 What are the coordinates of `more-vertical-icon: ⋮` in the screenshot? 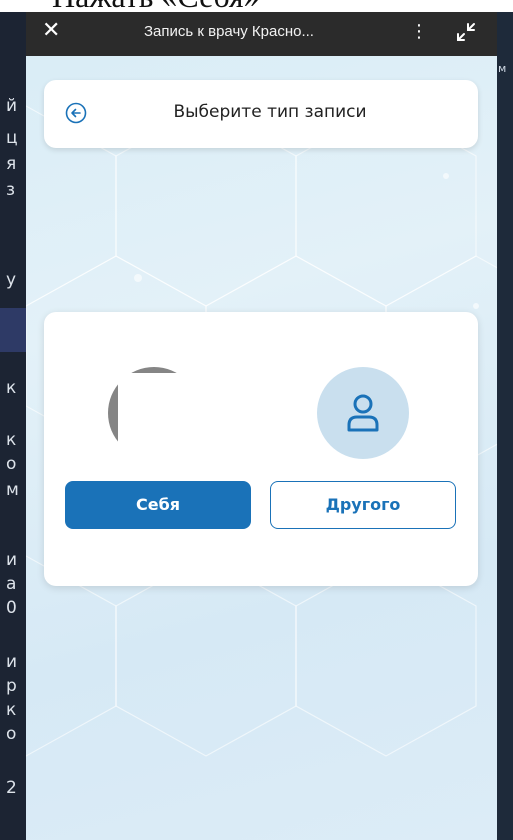 It's located at (419, 31).